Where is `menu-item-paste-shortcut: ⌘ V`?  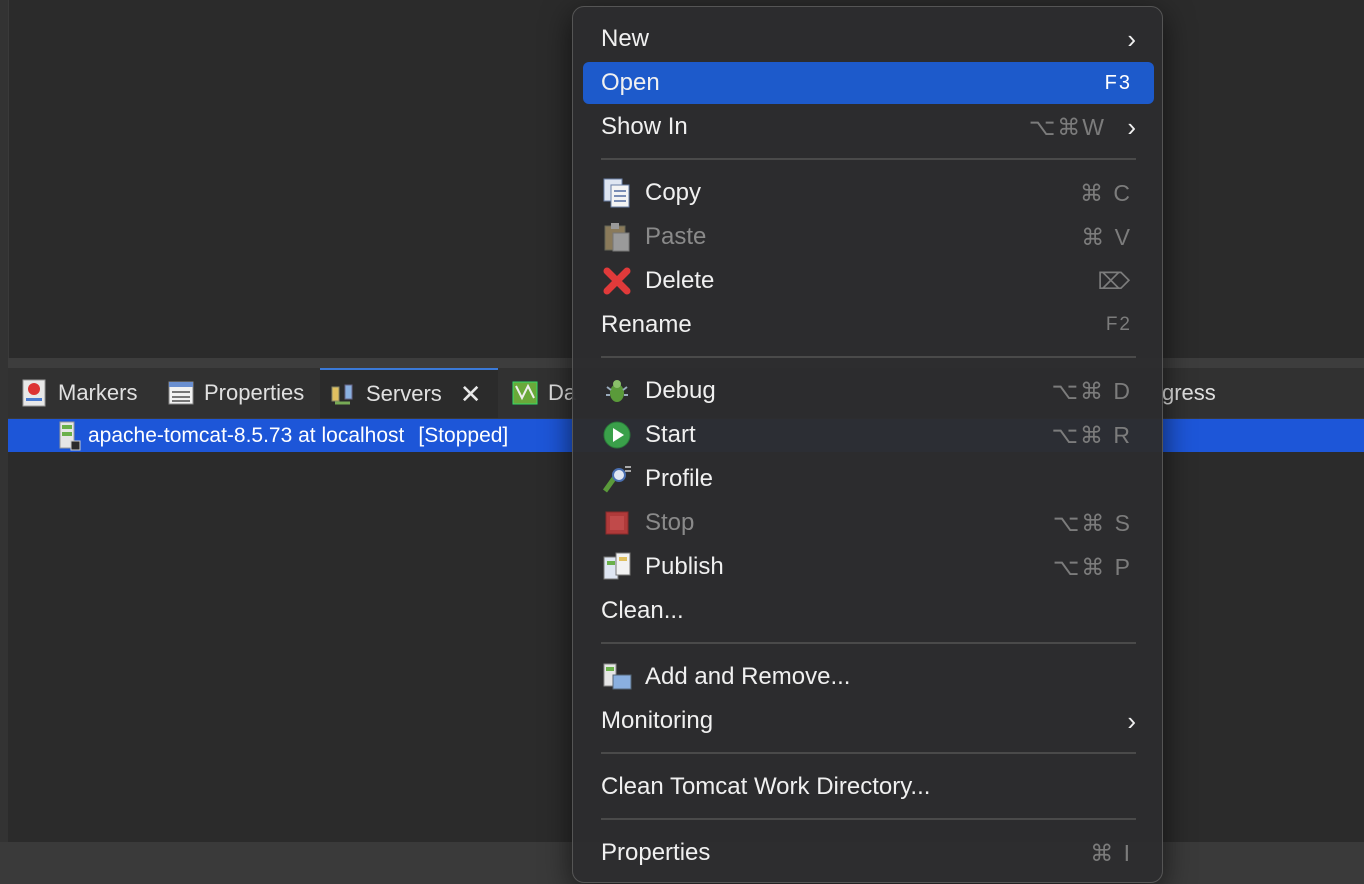
menu-item-paste-shortcut: ⌘ V is located at coordinates (1106, 236).